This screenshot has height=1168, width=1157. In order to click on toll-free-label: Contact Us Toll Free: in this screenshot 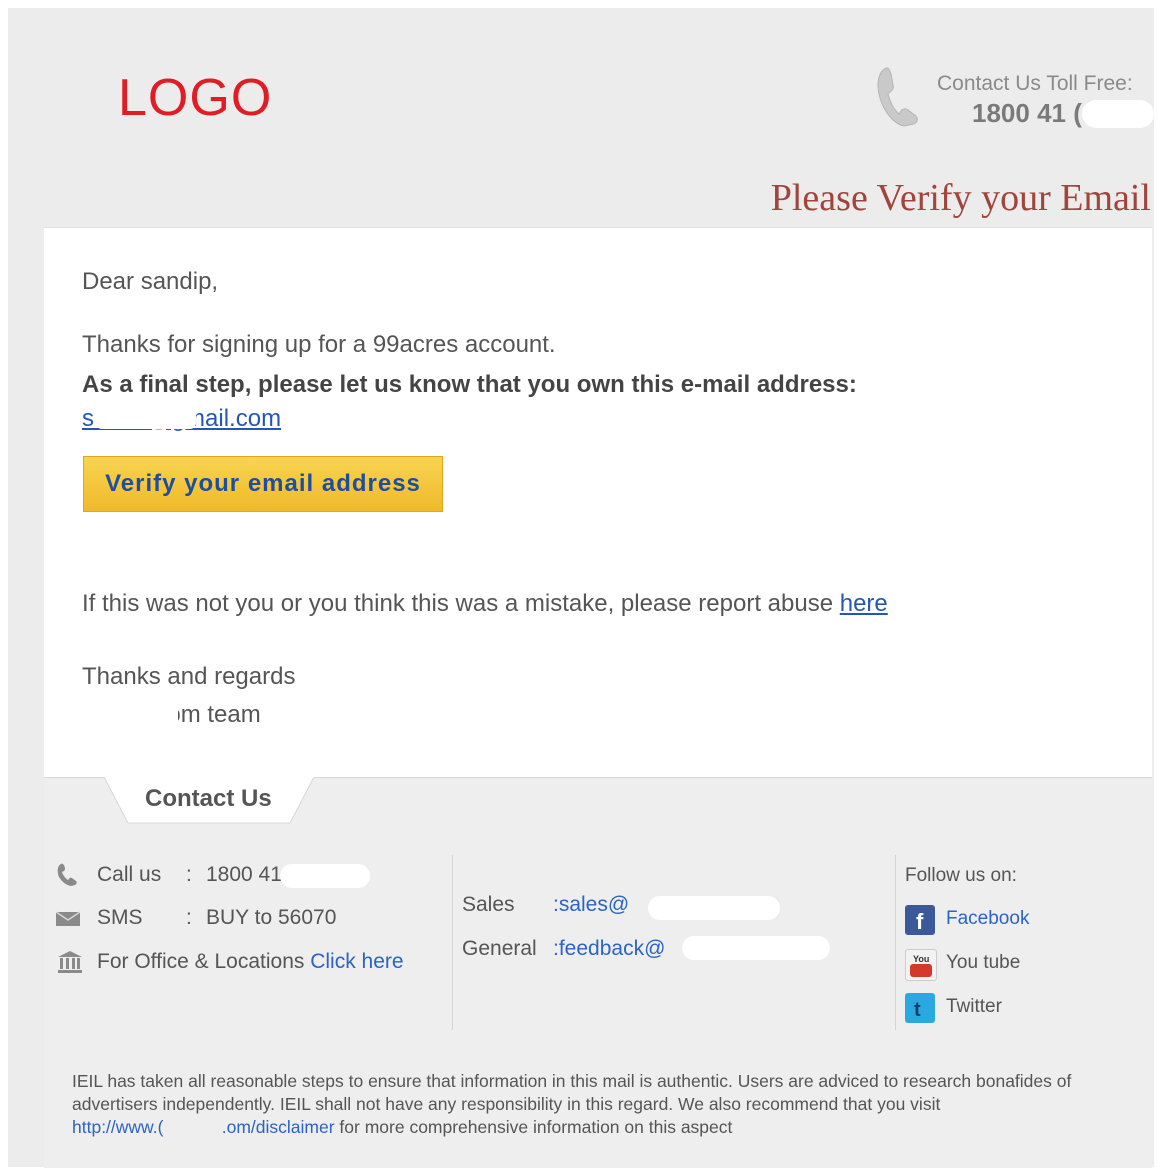, I will do `click(1035, 83)`.